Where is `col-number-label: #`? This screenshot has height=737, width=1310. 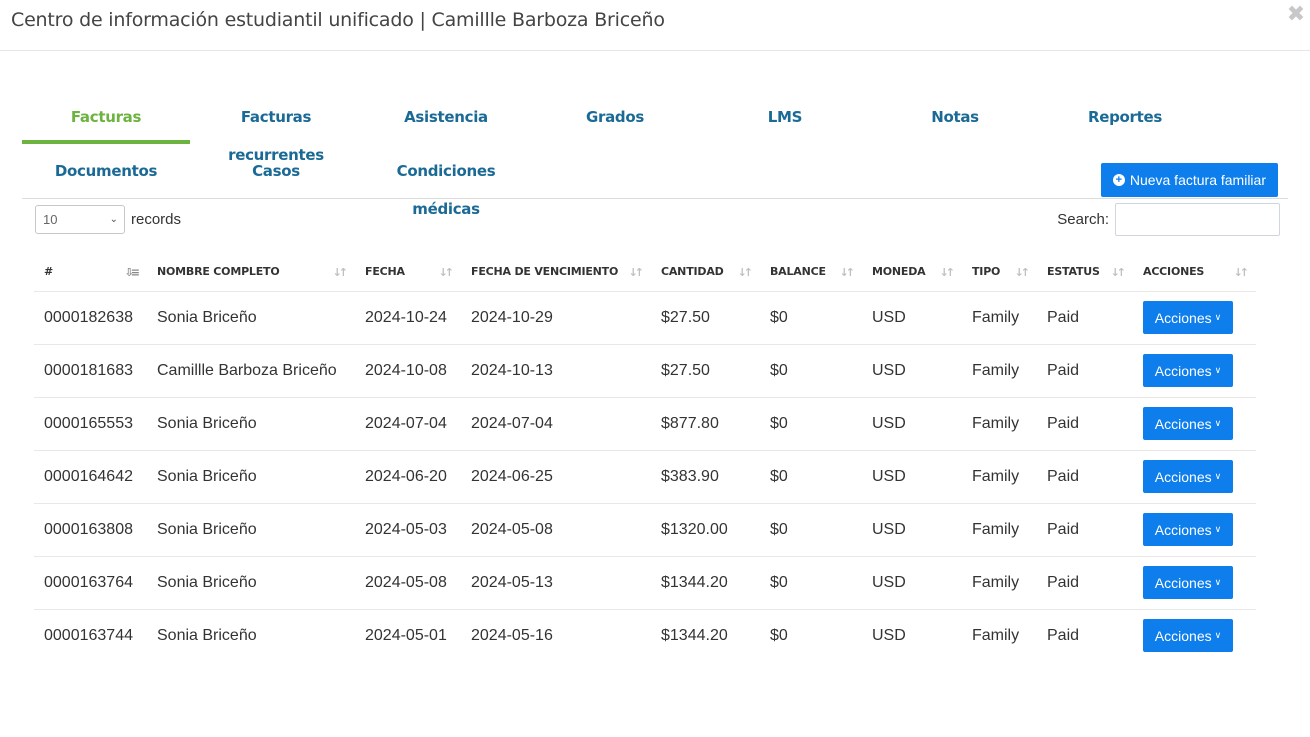
col-number-label: # is located at coordinates (49, 272).